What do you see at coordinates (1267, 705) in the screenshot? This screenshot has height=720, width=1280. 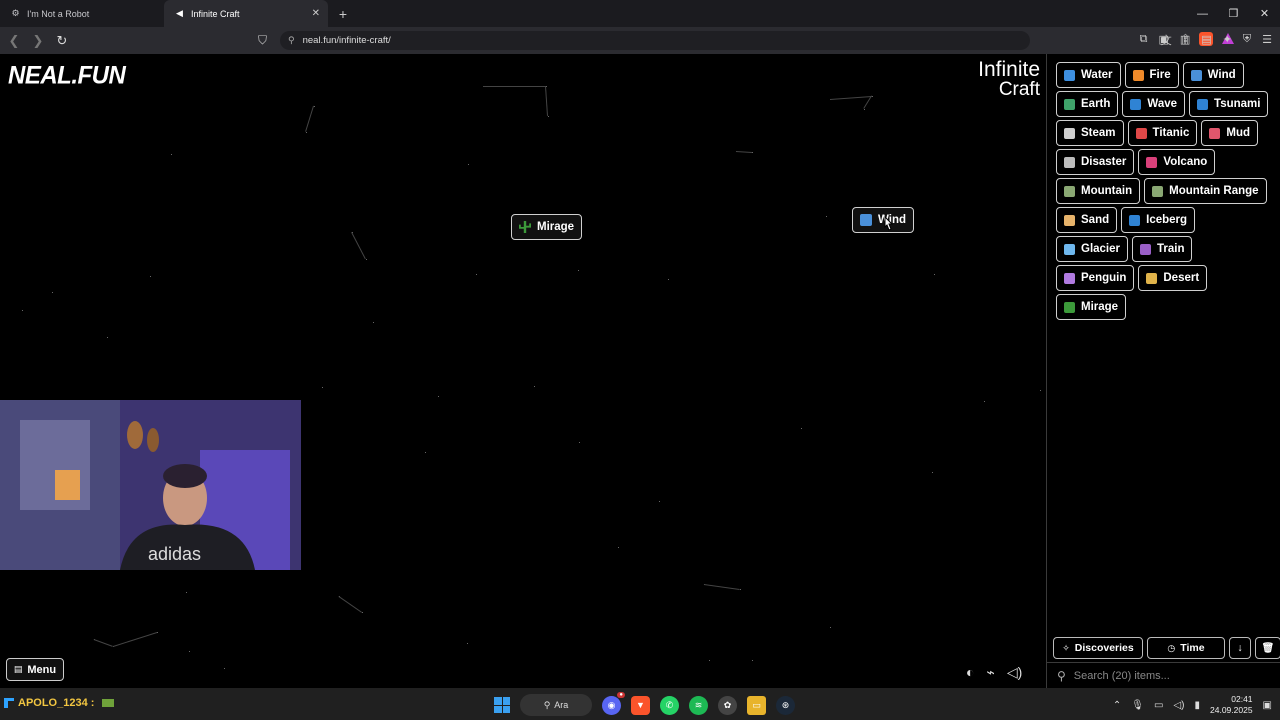 I see `notification-icon: ▣` at bounding box center [1267, 705].